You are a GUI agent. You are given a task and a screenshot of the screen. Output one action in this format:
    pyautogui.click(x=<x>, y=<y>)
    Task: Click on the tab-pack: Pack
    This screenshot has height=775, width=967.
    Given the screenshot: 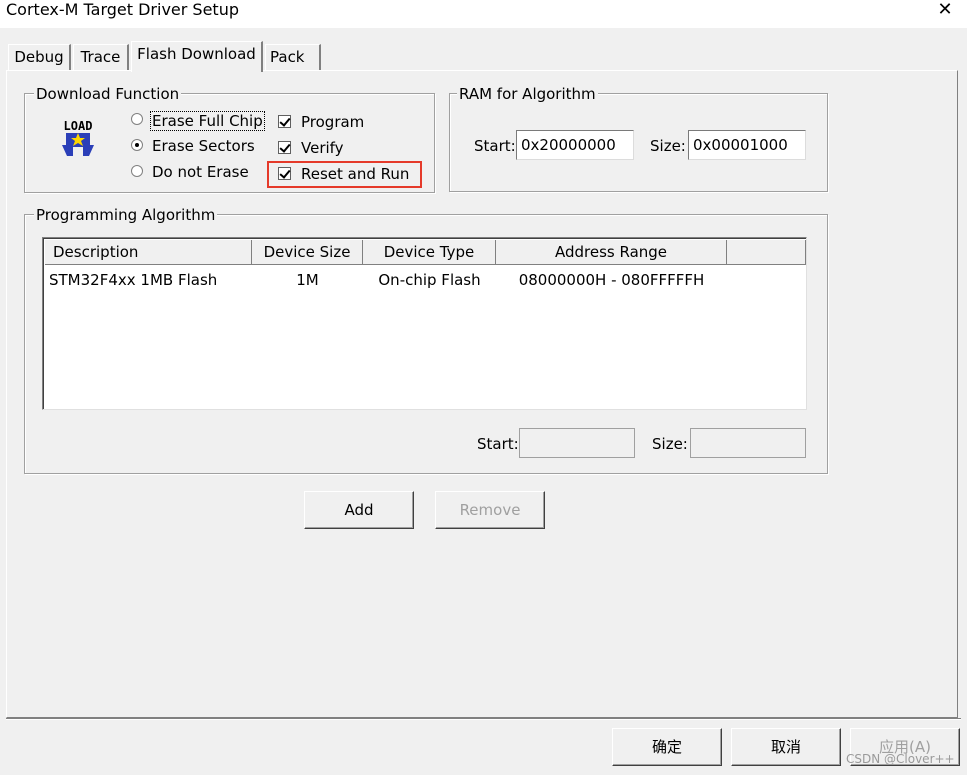 What is the action you would take?
    pyautogui.click(x=293, y=57)
    